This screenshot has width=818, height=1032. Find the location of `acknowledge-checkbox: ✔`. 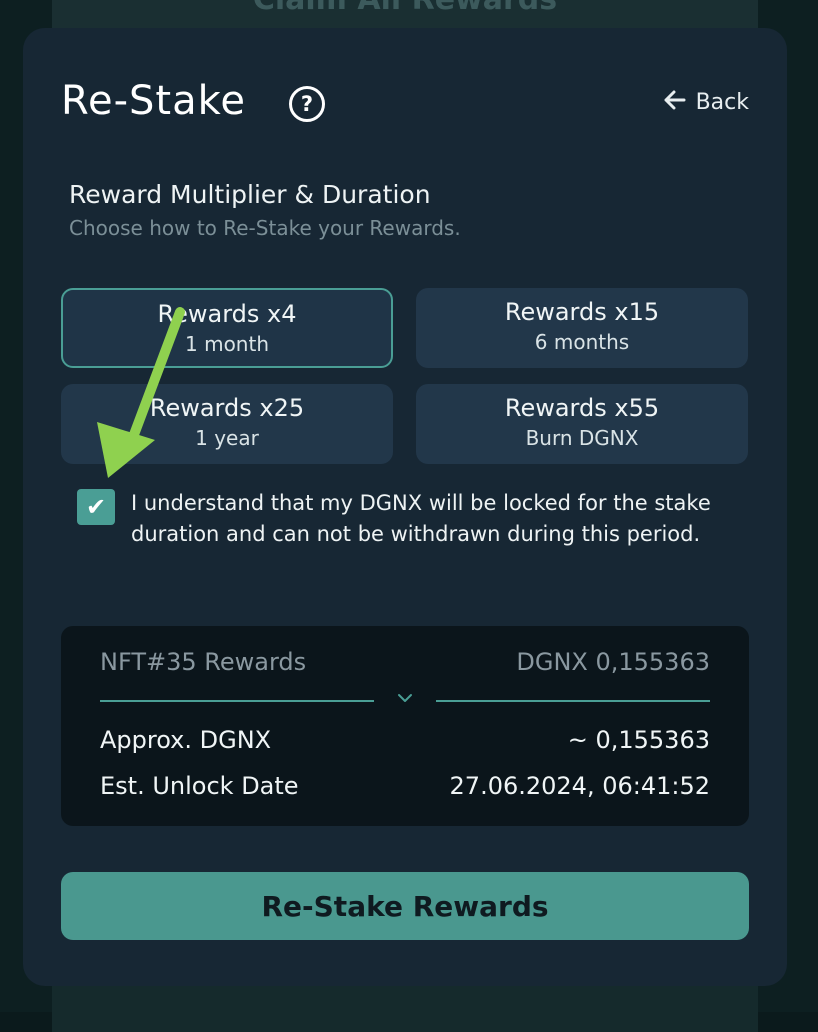

acknowledge-checkbox: ✔ is located at coordinates (96, 507).